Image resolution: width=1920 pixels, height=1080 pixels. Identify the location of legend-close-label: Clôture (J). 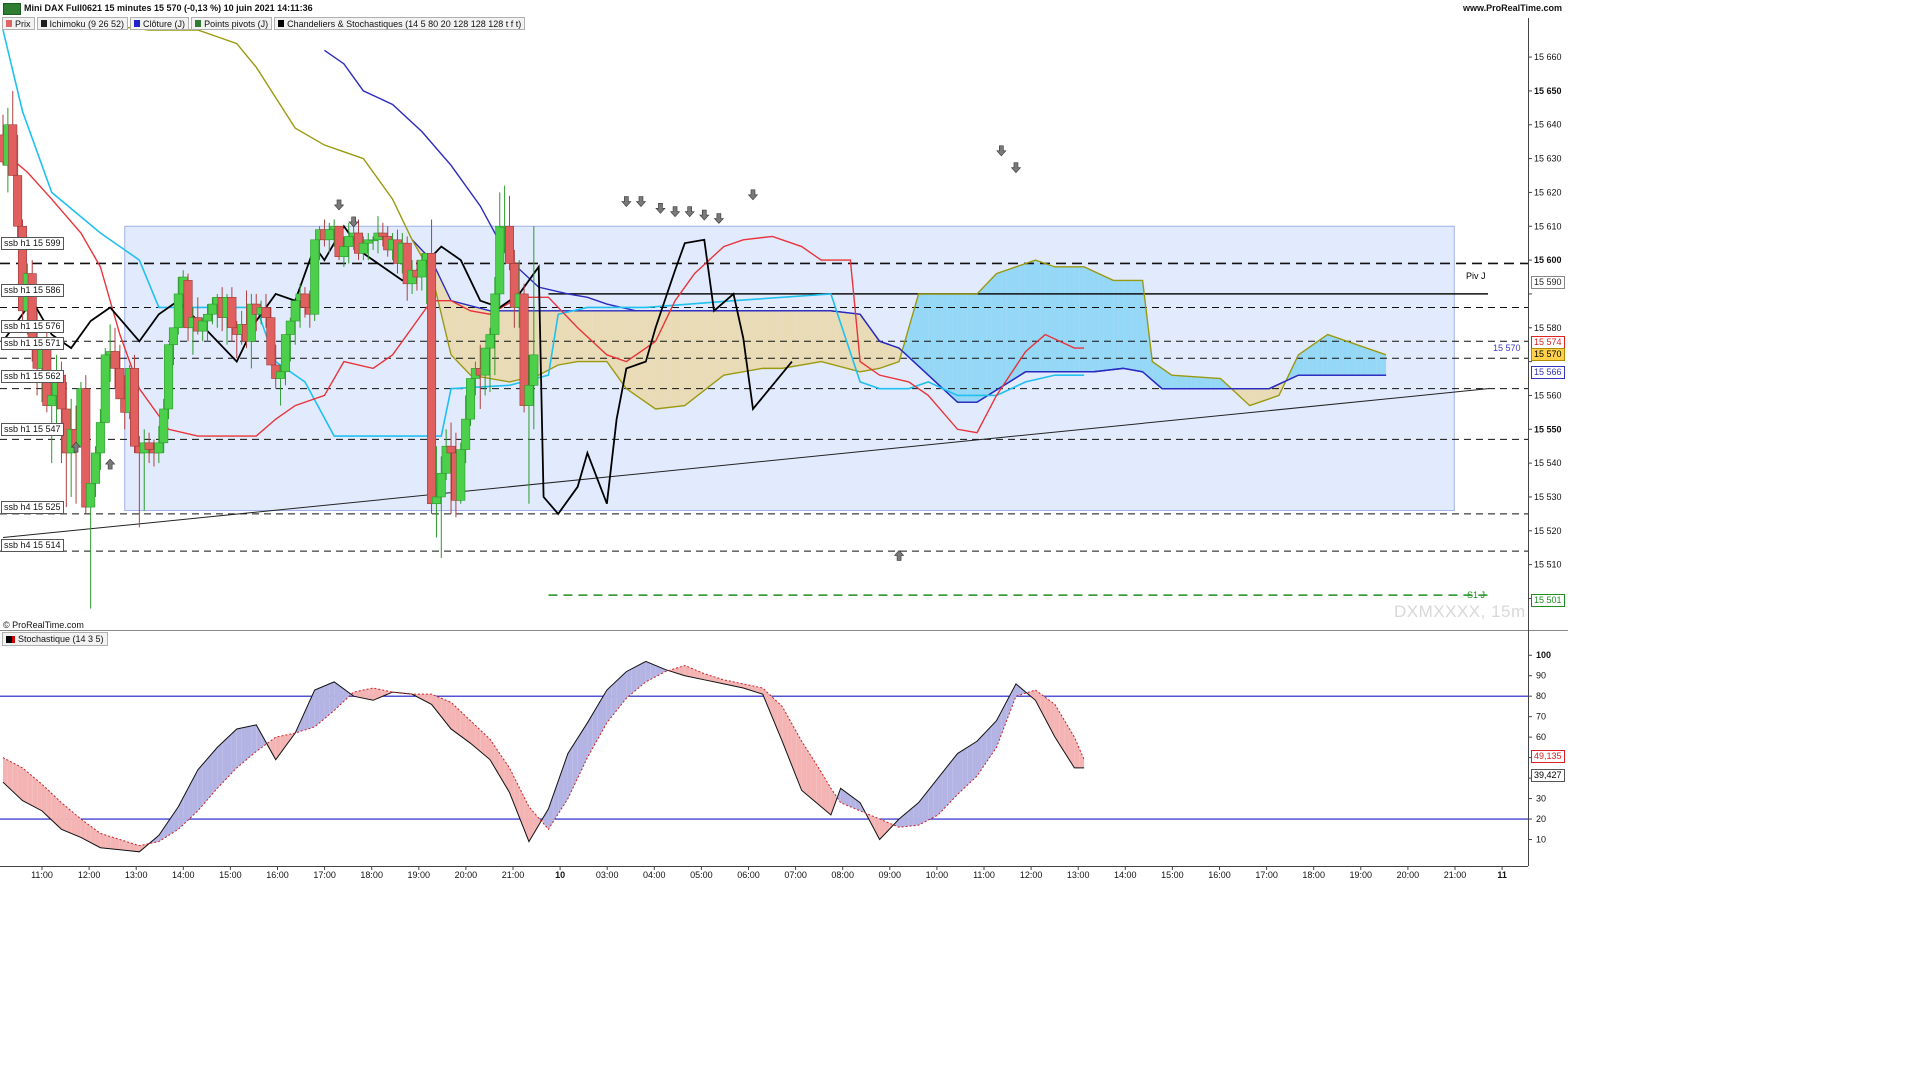
(164, 23).